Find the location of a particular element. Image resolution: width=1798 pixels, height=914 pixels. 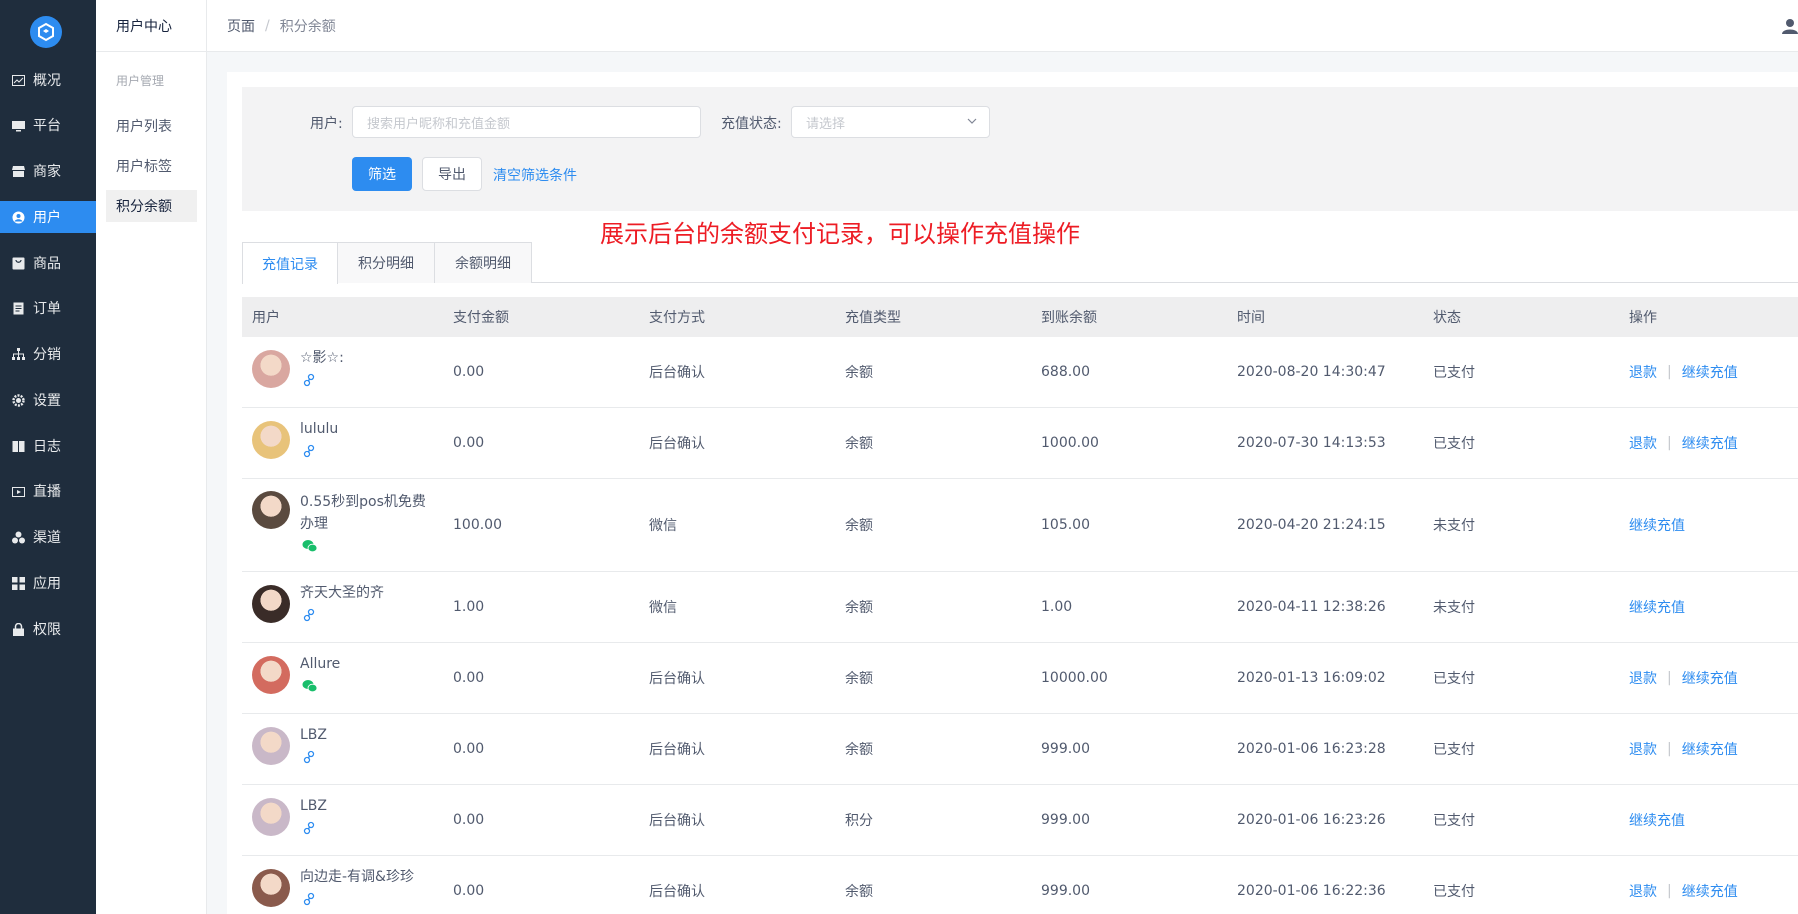

nav-item-apps: 应用 is located at coordinates (48, 583).